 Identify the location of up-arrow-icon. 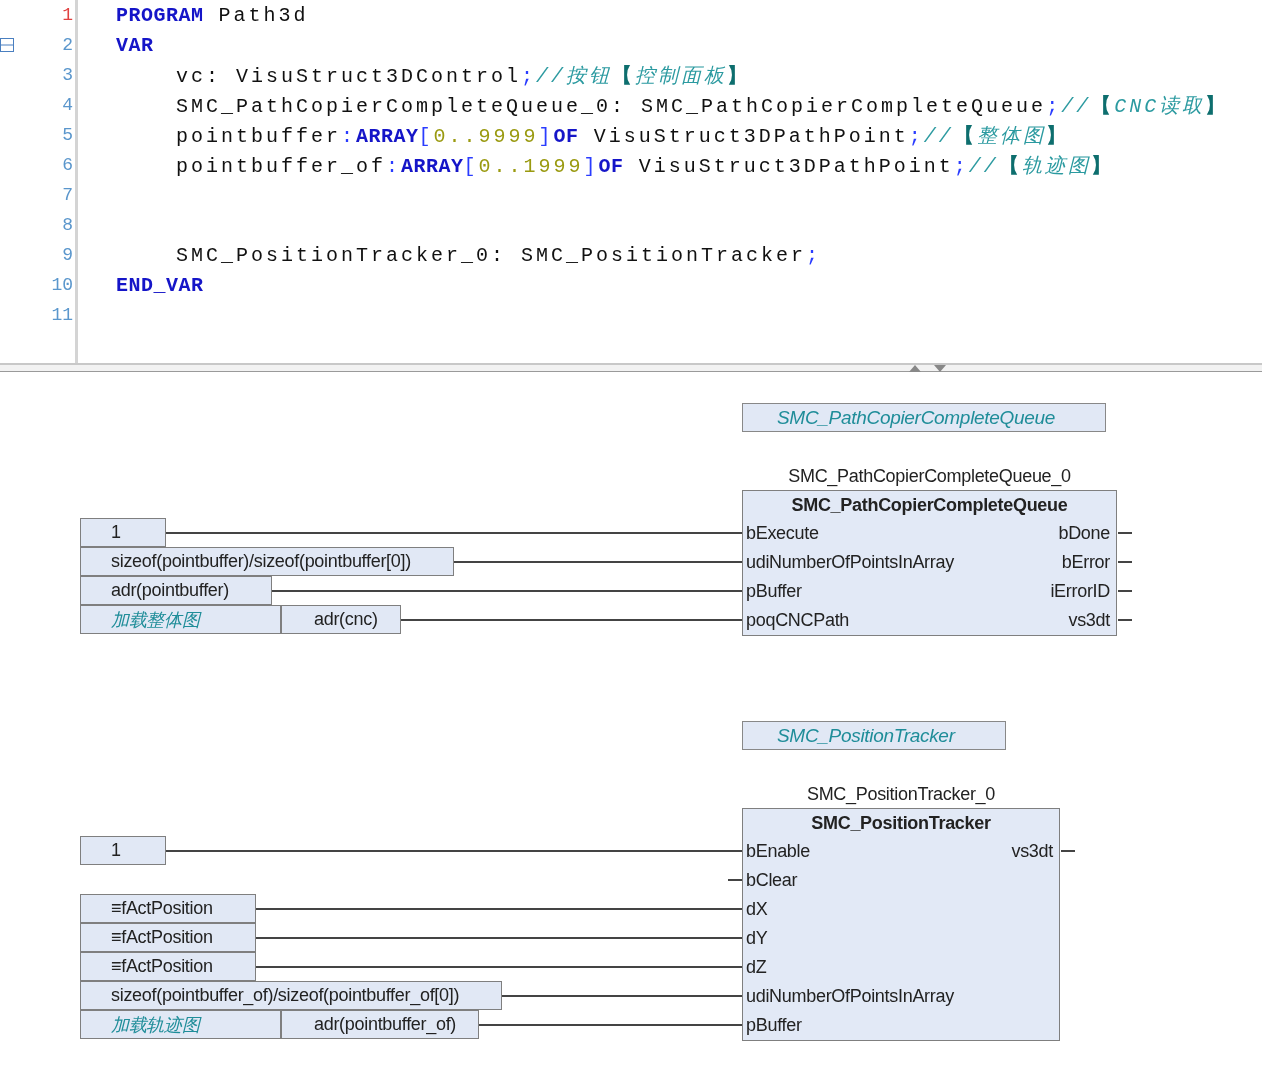
(915, 368).